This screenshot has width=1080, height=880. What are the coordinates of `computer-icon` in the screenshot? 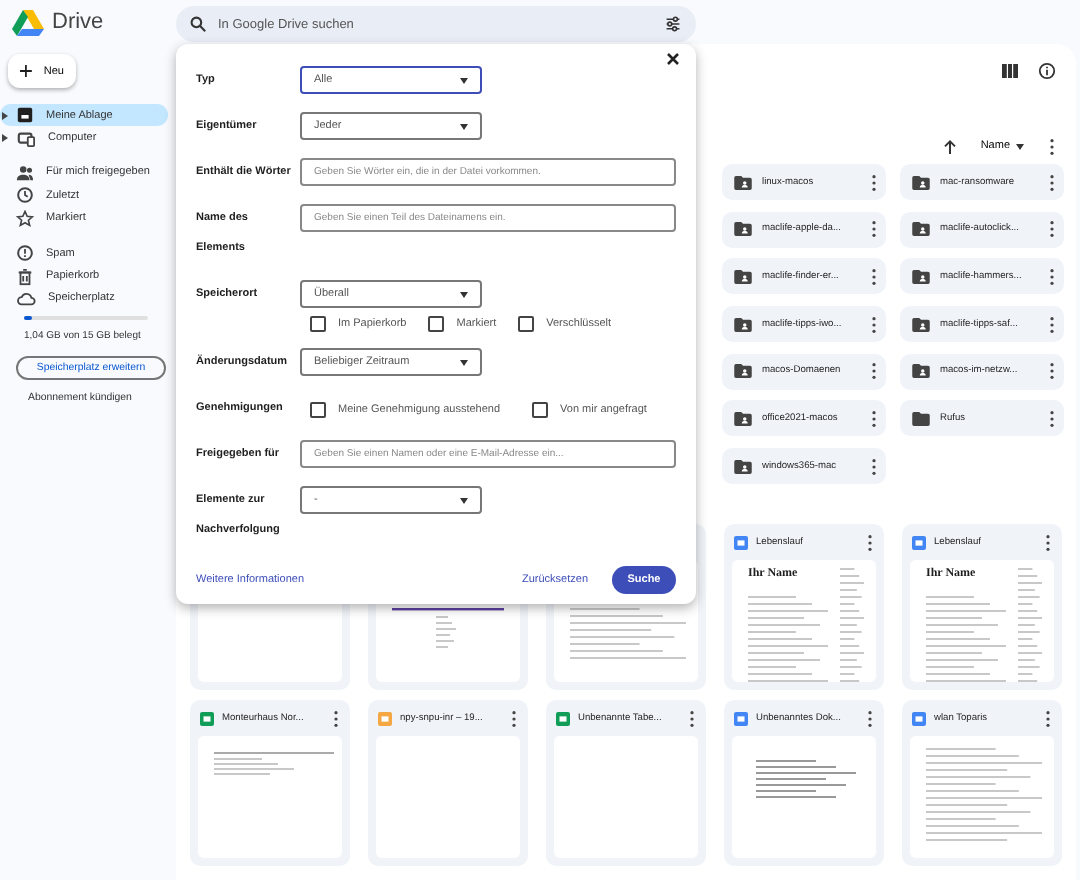 It's located at (26, 138).